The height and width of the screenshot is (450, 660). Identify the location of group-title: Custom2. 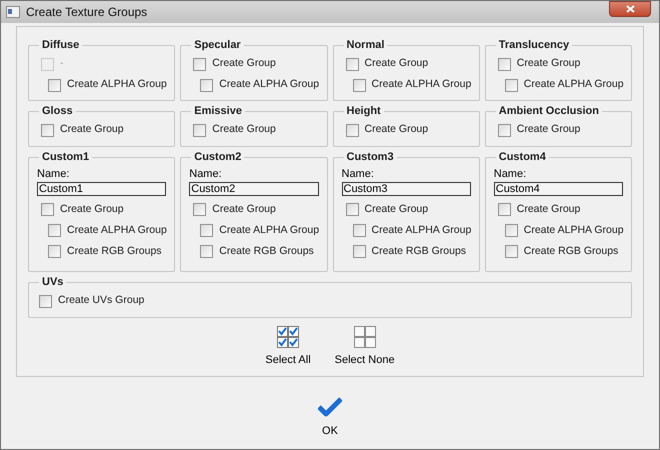
(217, 157).